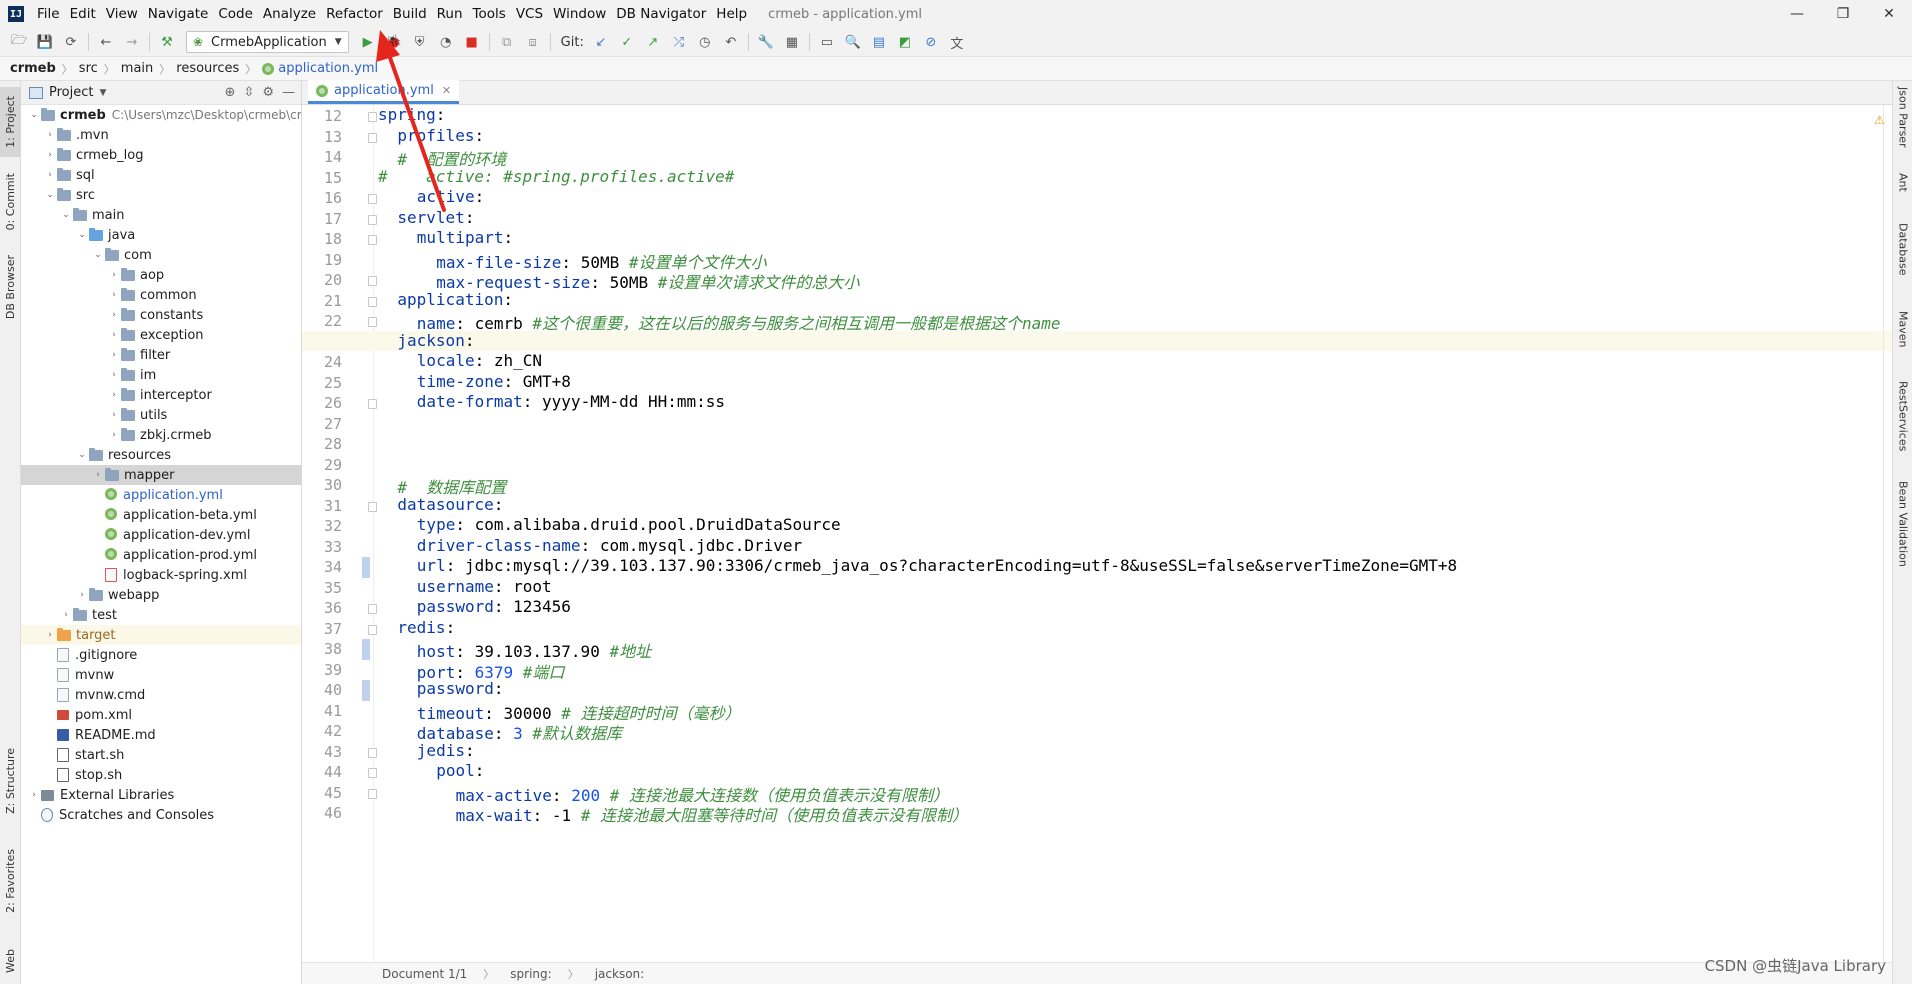 The image size is (1912, 984). Describe the element at coordinates (571, 404) in the screenshot. I see `code-line: date-format: yyyy-MM-dd HH:mm:ss` at that location.